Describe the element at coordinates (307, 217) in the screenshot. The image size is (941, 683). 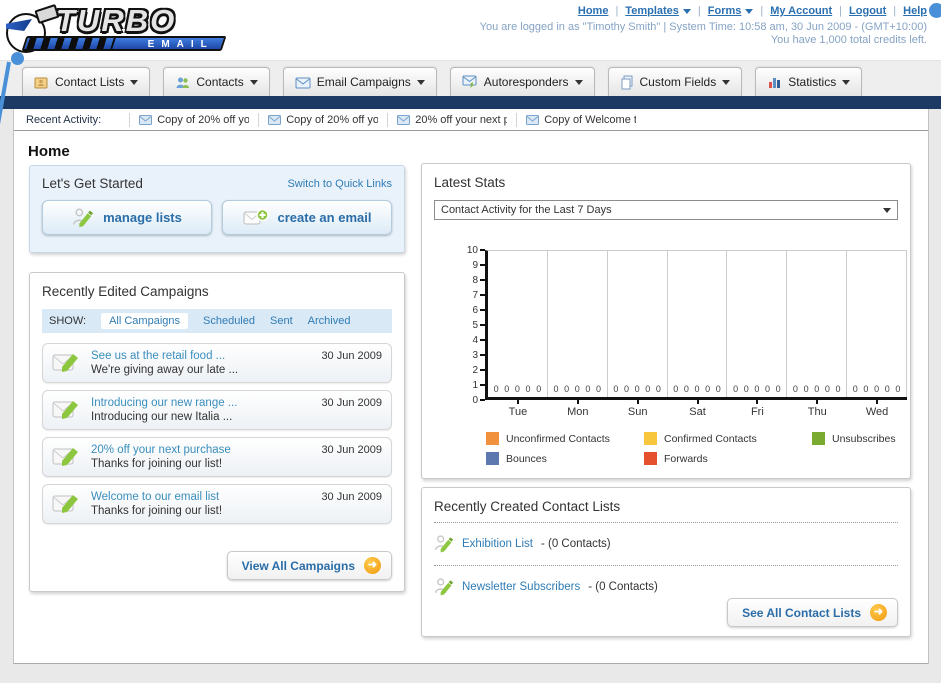
I see `create-email-button: create an email` at that location.